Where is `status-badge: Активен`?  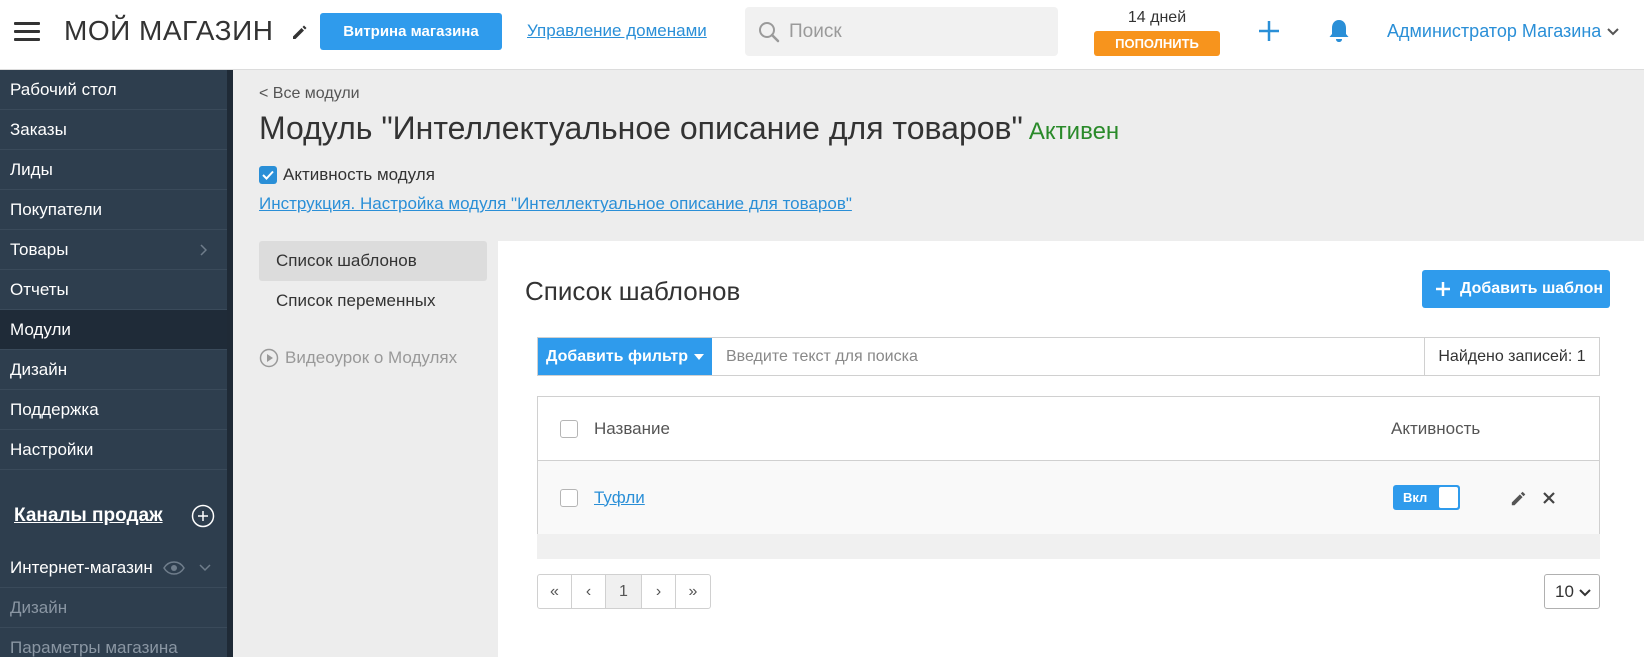 status-badge: Активен is located at coordinates (1074, 131).